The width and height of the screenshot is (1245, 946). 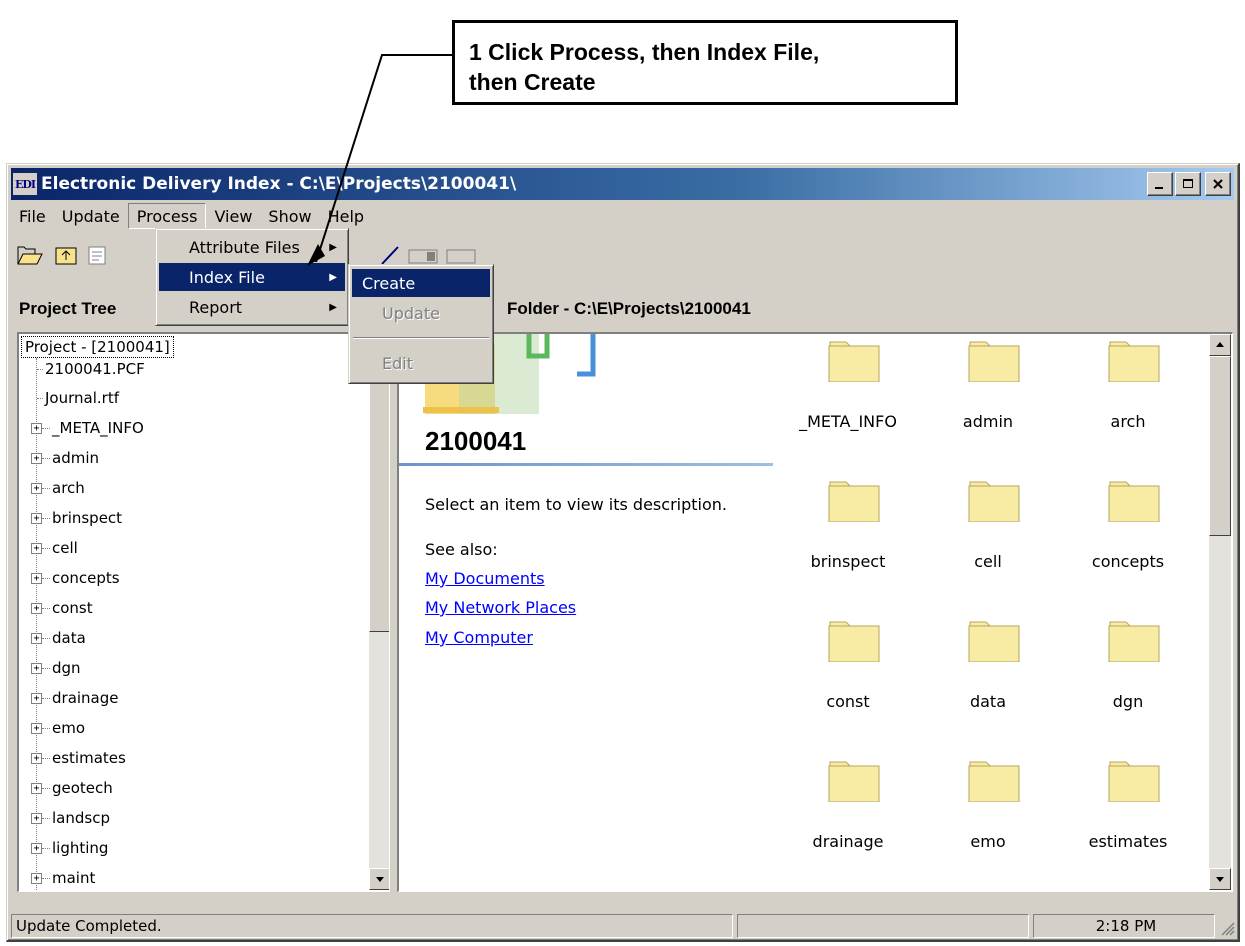 I want to click on scroll-up-icon, so click(x=1220, y=345).